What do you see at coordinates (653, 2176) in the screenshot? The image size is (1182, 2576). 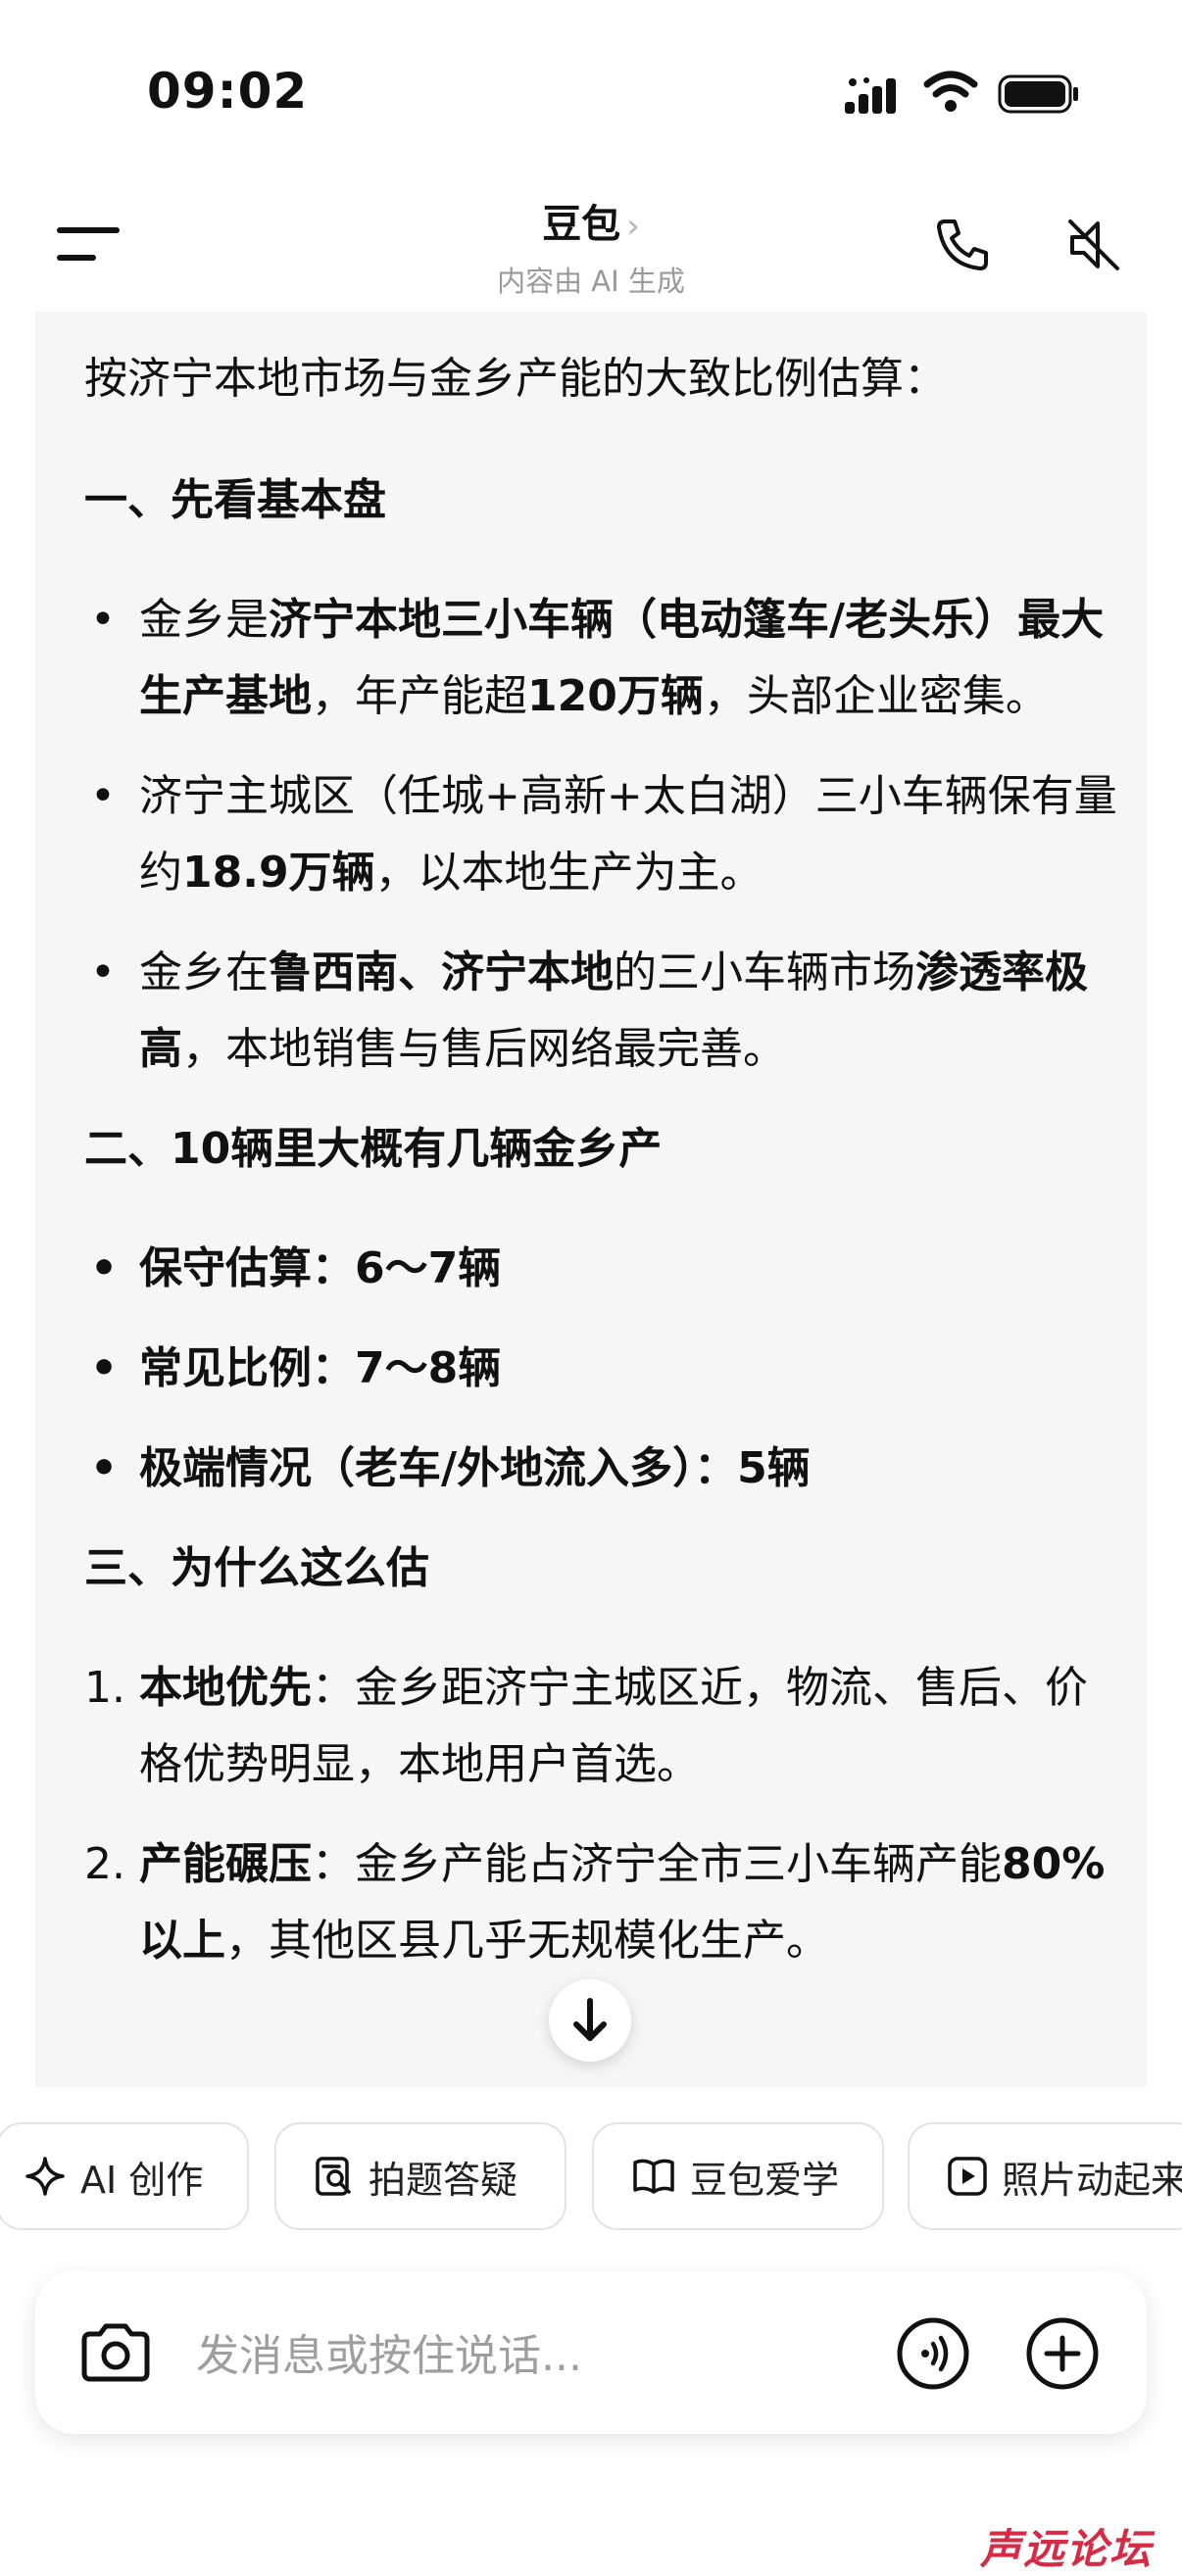 I see `book-icon` at bounding box center [653, 2176].